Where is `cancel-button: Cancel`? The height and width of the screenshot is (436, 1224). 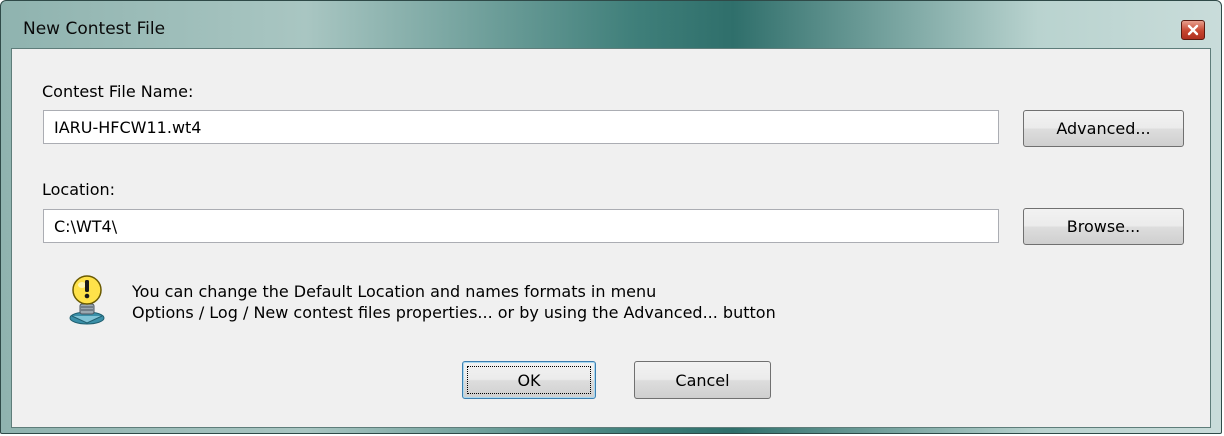
cancel-button: Cancel is located at coordinates (702, 380).